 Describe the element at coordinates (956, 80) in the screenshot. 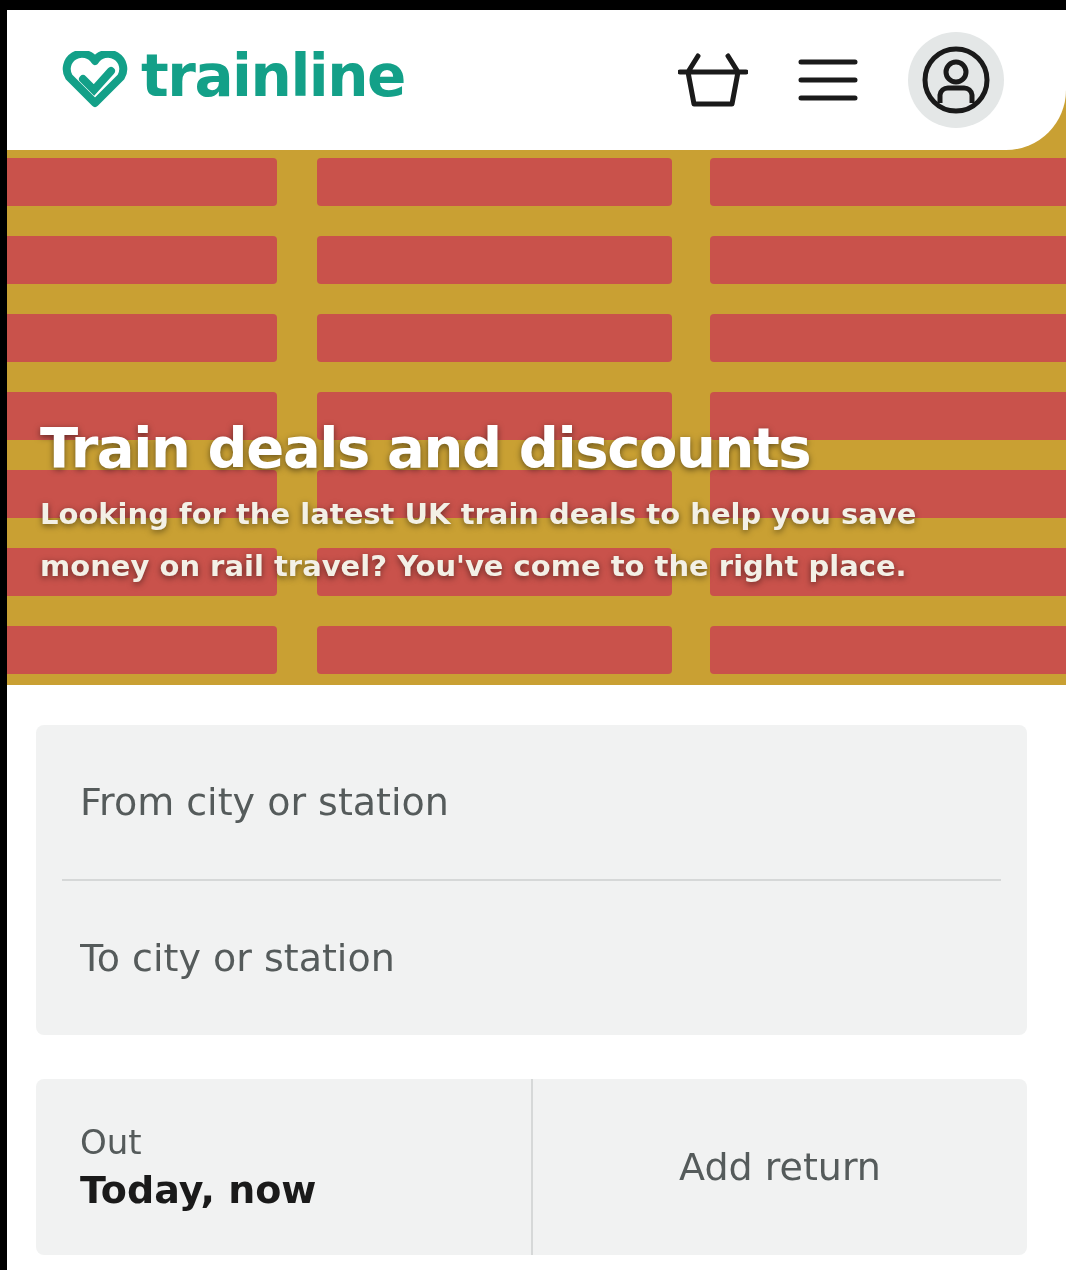

I see `user-icon` at that location.